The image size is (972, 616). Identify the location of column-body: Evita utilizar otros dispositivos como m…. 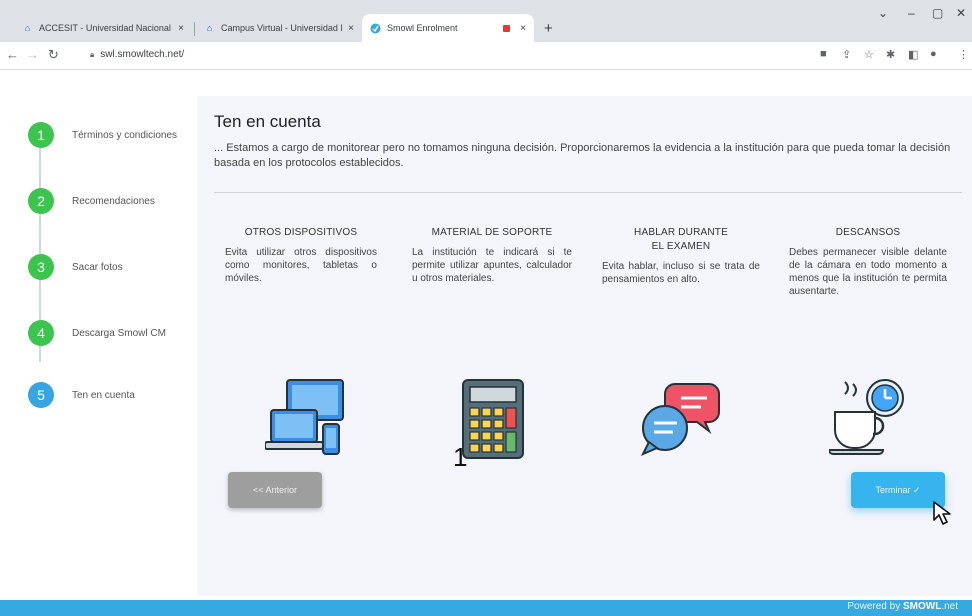
(301, 265).